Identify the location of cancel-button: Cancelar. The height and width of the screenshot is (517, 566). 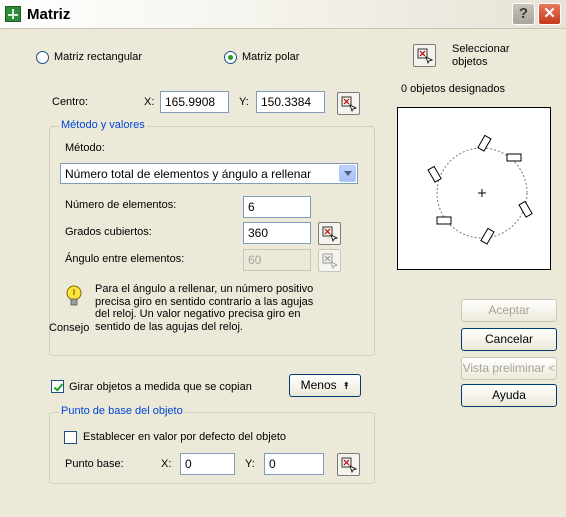
(509, 339).